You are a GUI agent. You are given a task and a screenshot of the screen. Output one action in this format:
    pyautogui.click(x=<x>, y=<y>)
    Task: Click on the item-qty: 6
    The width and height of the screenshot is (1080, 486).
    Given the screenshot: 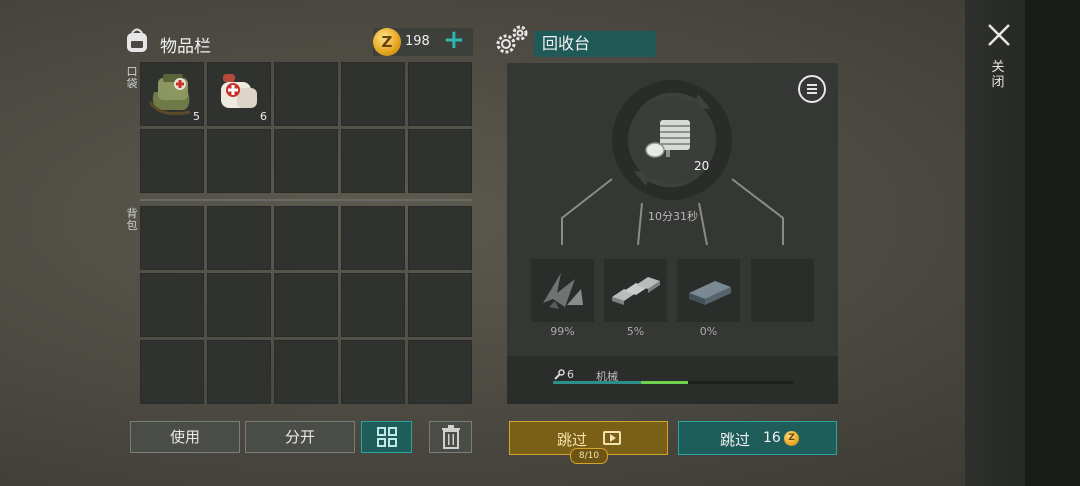 What is the action you would take?
    pyautogui.click(x=263, y=116)
    